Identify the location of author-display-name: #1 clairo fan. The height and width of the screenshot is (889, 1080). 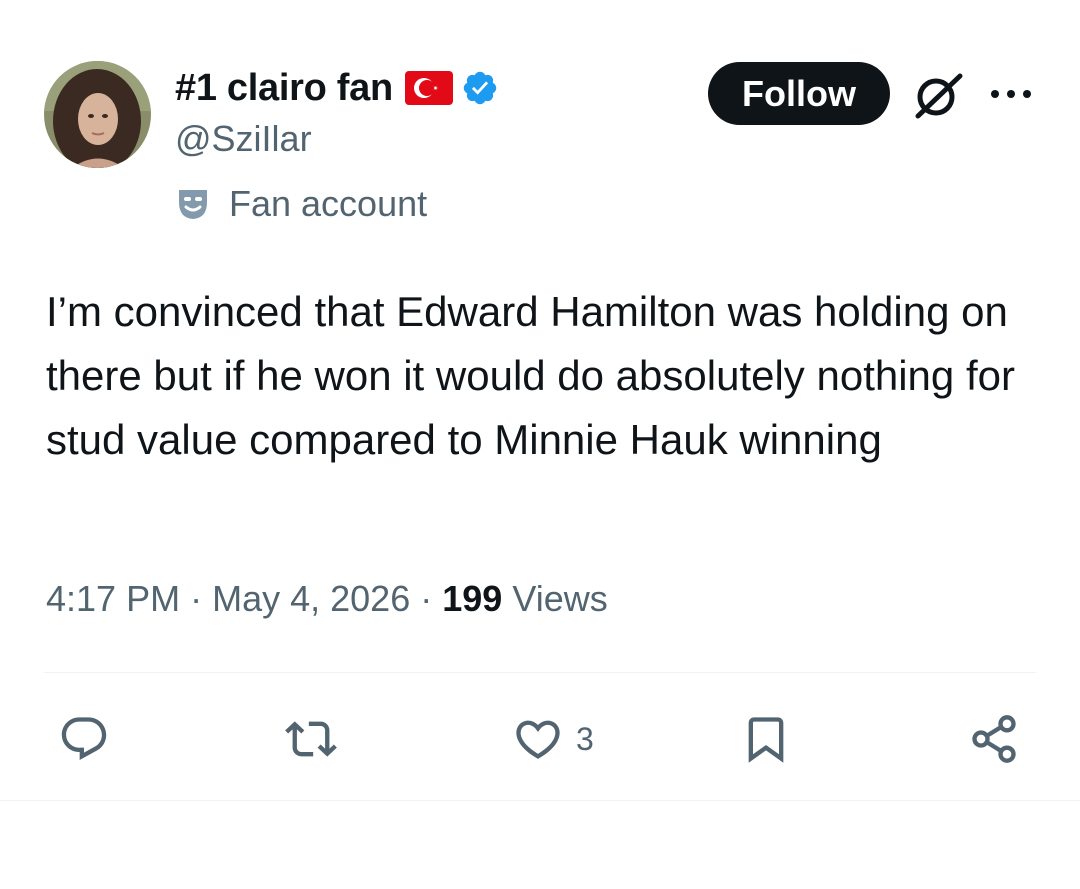
(284, 88).